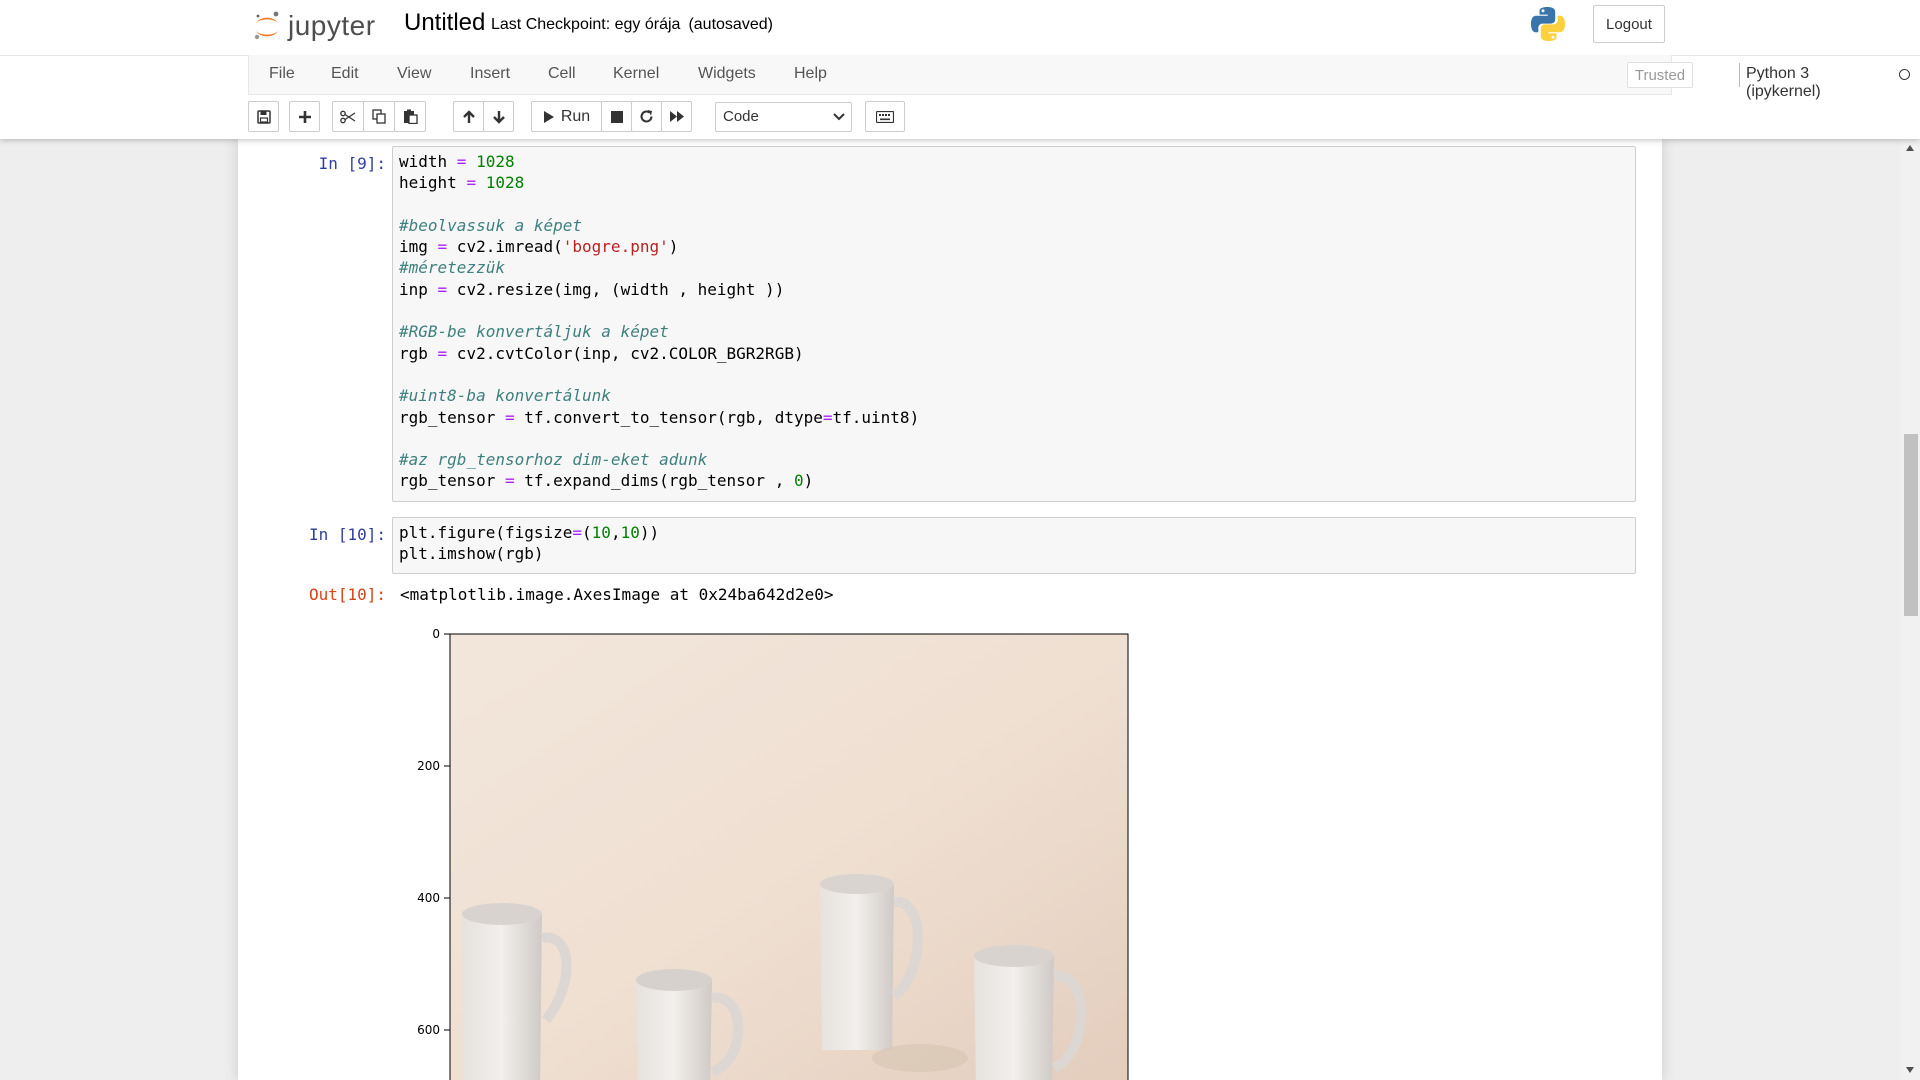 The width and height of the screenshot is (1920, 1080). What do you see at coordinates (616, 289) in the screenshot?
I see `code-token: cv2.resize(img, (width , height ))` at bounding box center [616, 289].